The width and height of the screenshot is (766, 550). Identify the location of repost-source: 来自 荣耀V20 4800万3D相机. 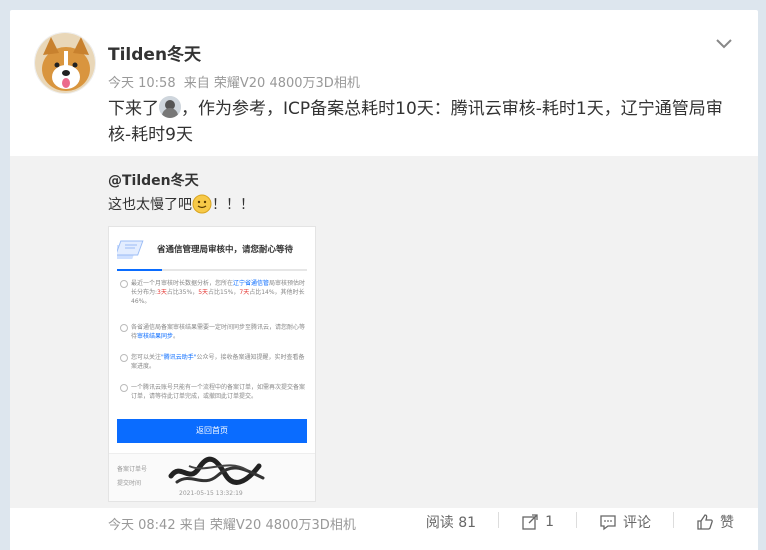
(268, 525).